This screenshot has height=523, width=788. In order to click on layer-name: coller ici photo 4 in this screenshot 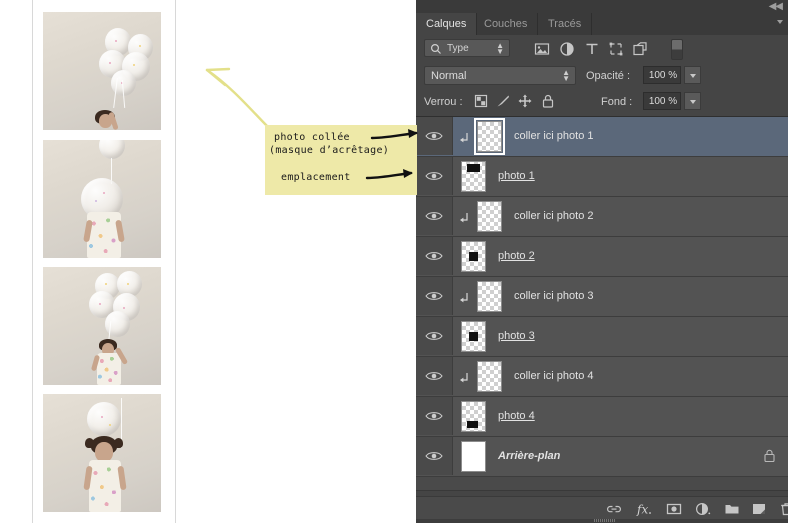, I will do `click(554, 376)`.